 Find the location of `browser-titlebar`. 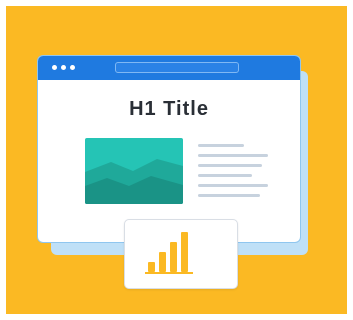

browser-titlebar is located at coordinates (169, 68).